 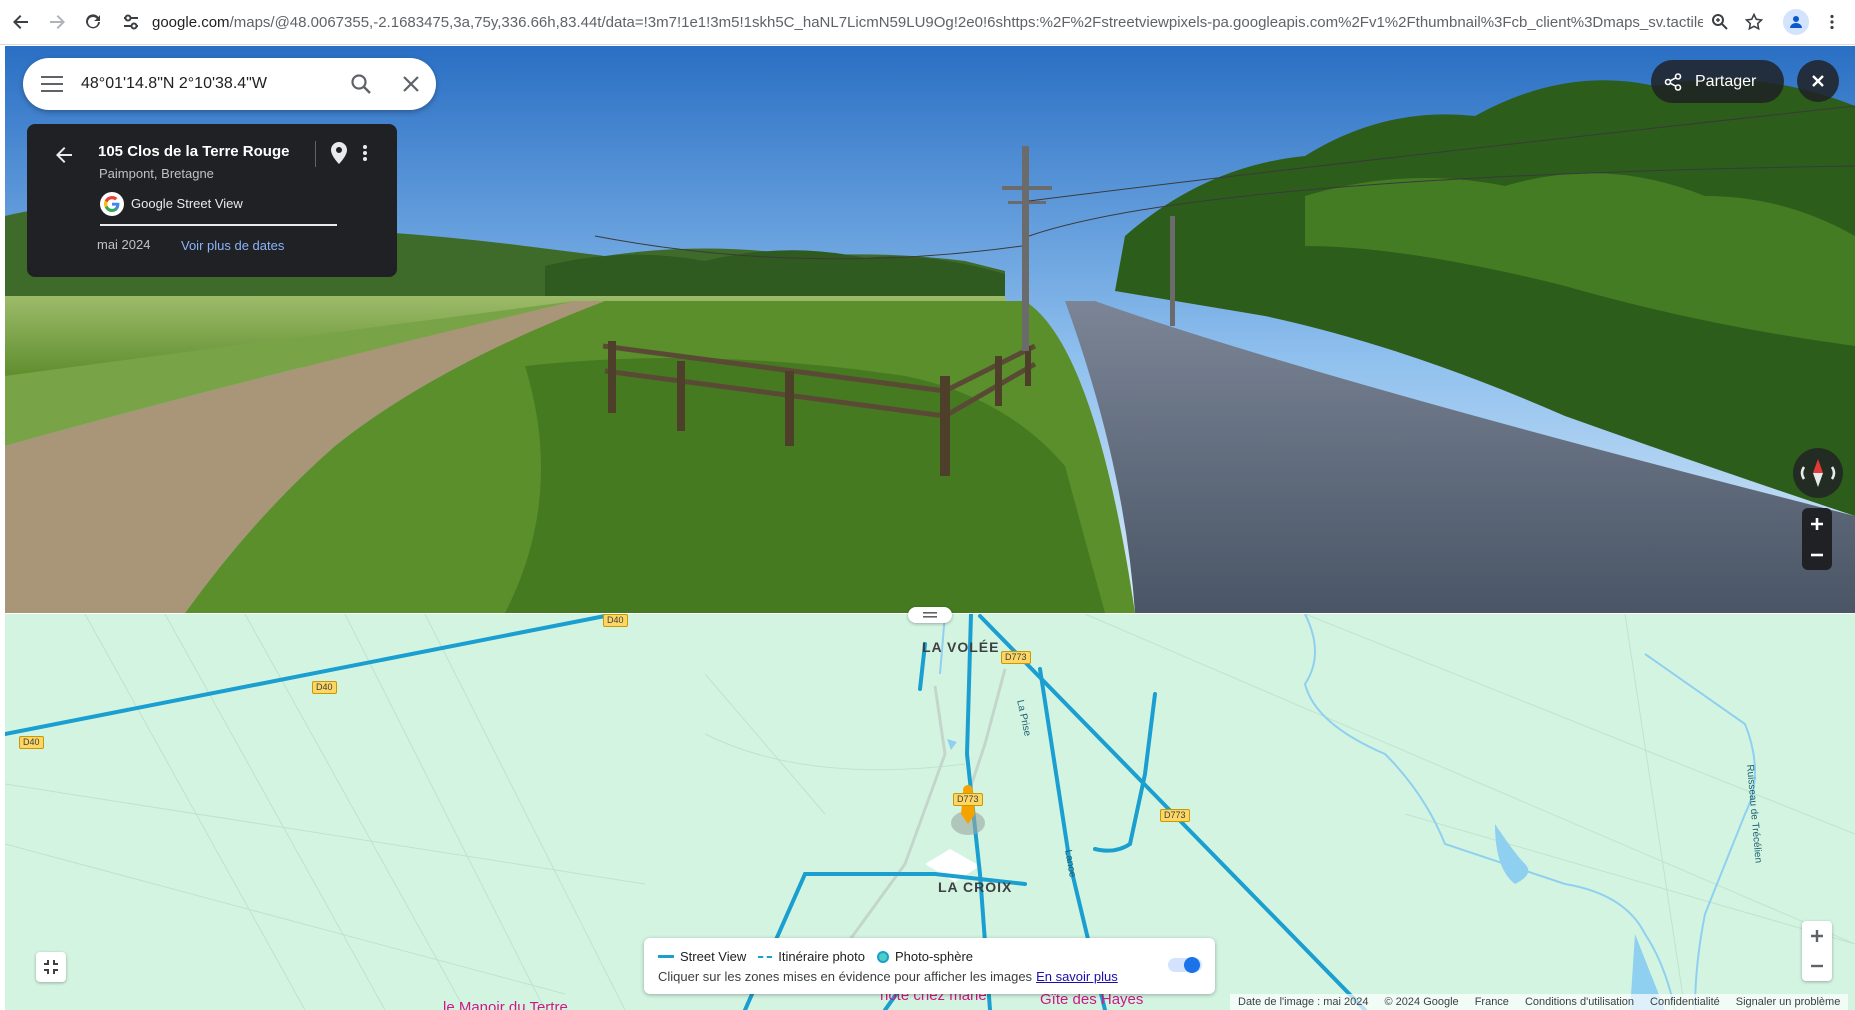 I want to click on person-icon, so click(x=1796, y=22).